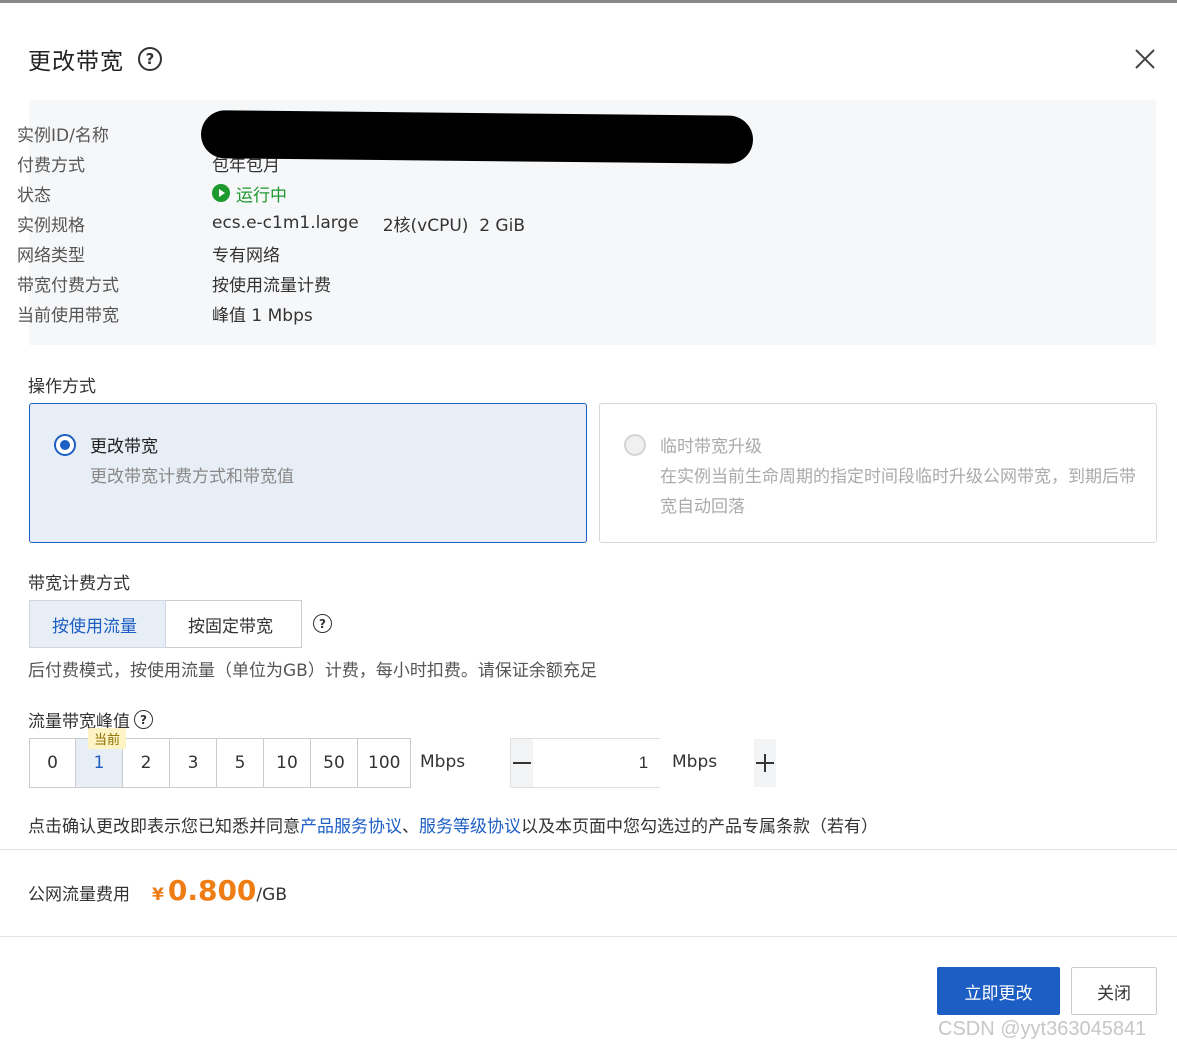 The image size is (1177, 1051). Describe the element at coordinates (221, 193) in the screenshot. I see `running-icon` at that location.